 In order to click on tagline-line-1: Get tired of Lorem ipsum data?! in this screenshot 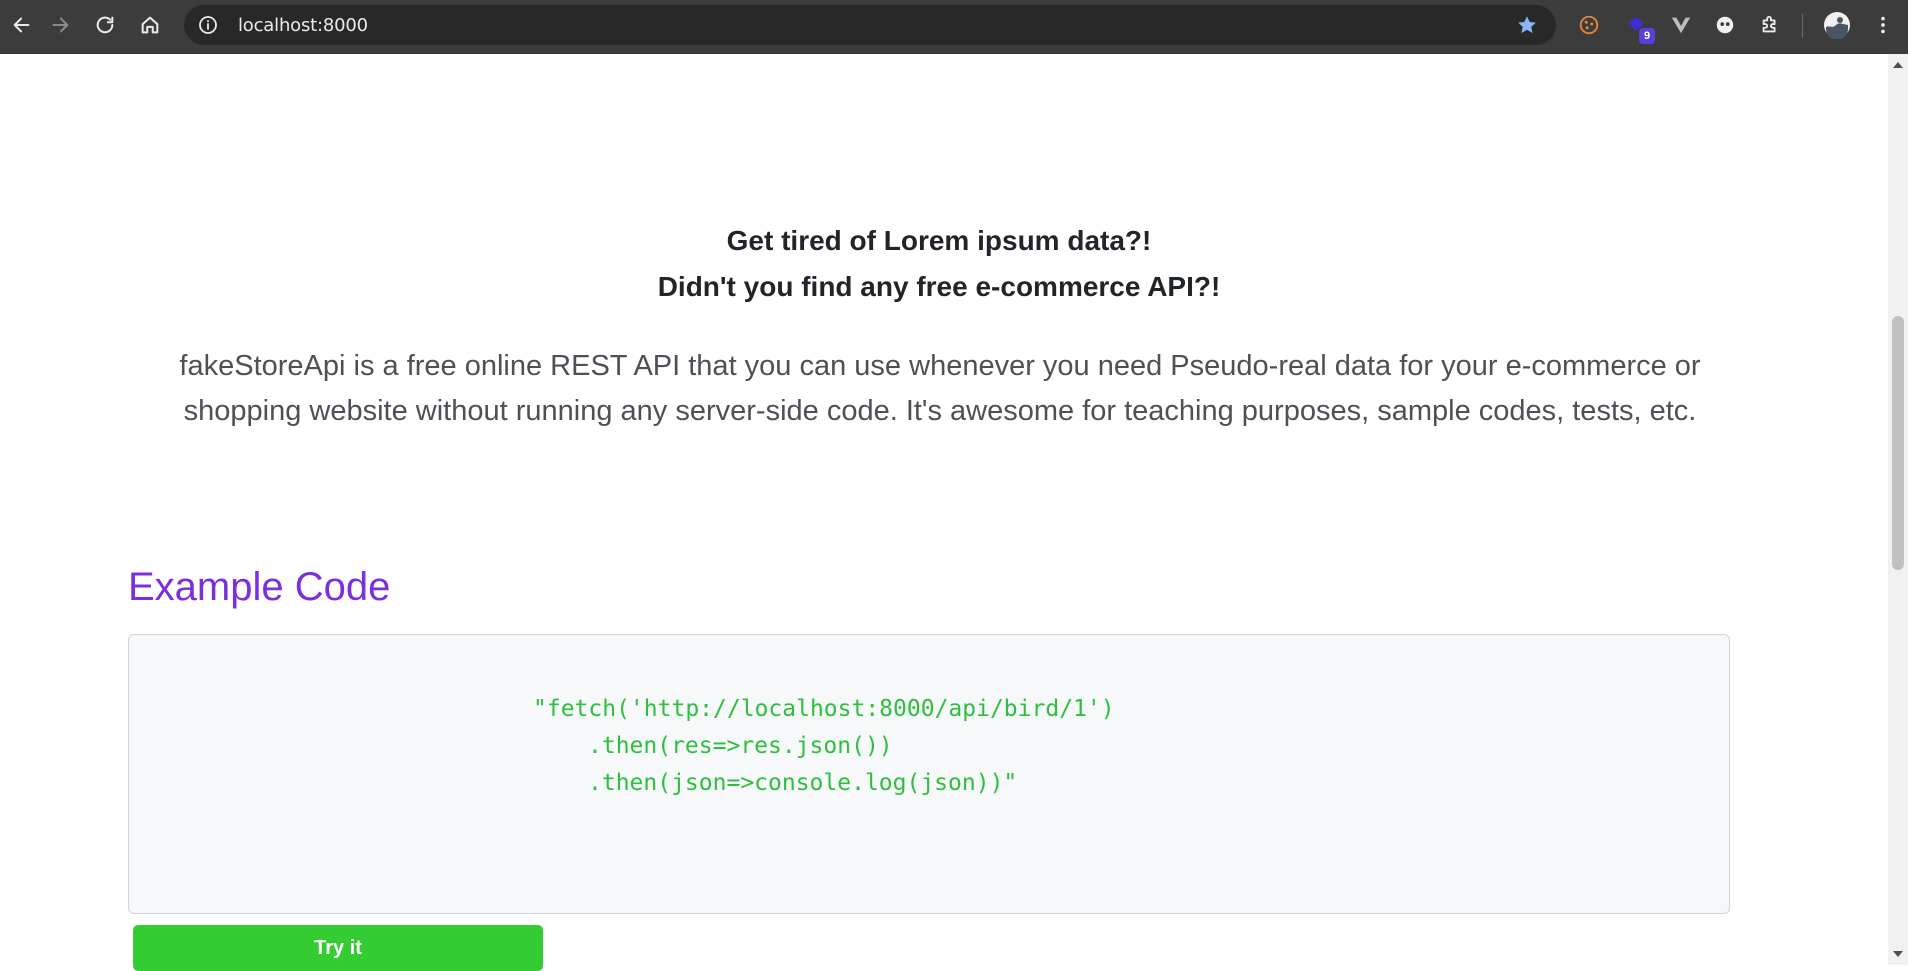, I will do `click(939, 240)`.